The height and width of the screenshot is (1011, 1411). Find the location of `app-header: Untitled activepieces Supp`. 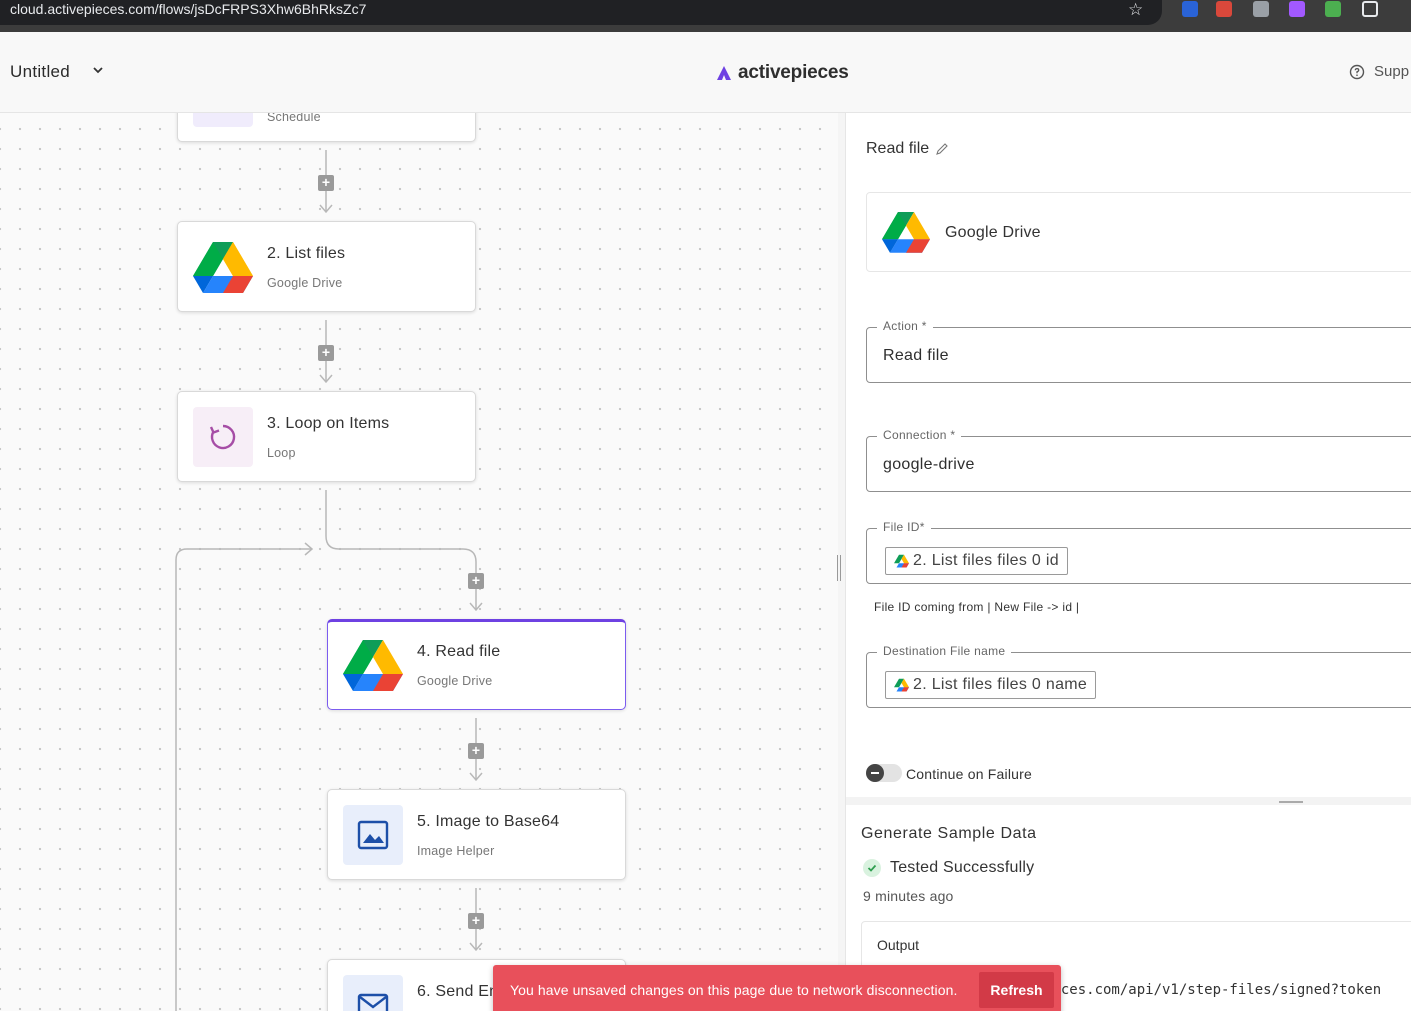

app-header: Untitled activepieces Supp is located at coordinates (705, 72).